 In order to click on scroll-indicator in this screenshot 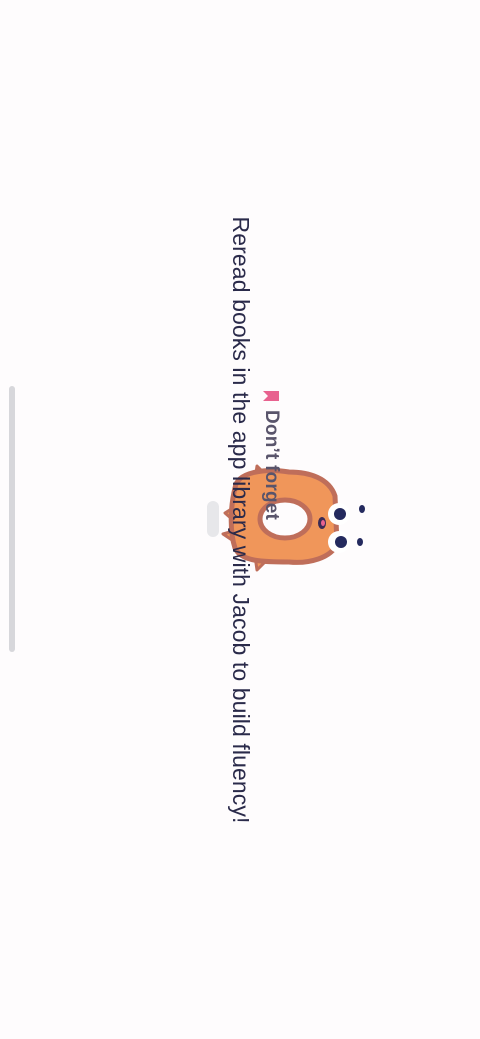, I will do `click(12, 519)`.